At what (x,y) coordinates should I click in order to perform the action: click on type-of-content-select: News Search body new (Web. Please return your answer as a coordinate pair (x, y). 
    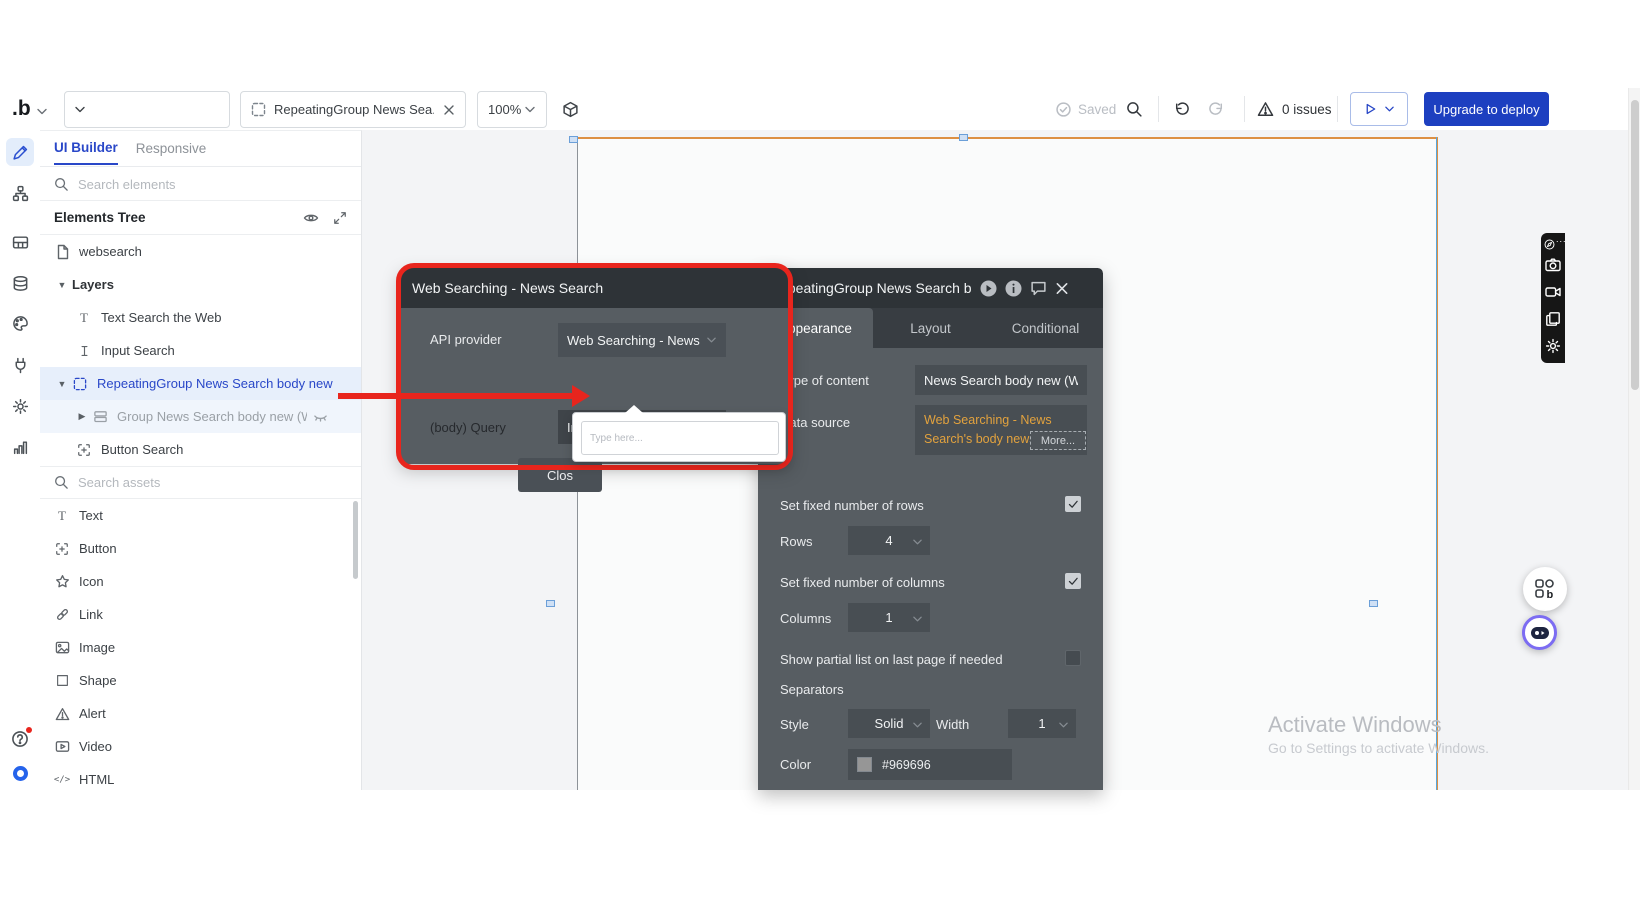
    Looking at the image, I should click on (1001, 380).